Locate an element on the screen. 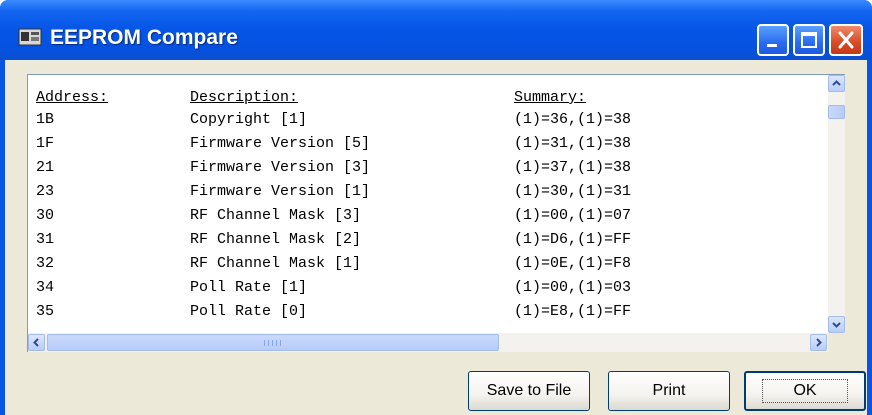  cell-summary: (1)=30,(1)=31 is located at coordinates (573, 191).